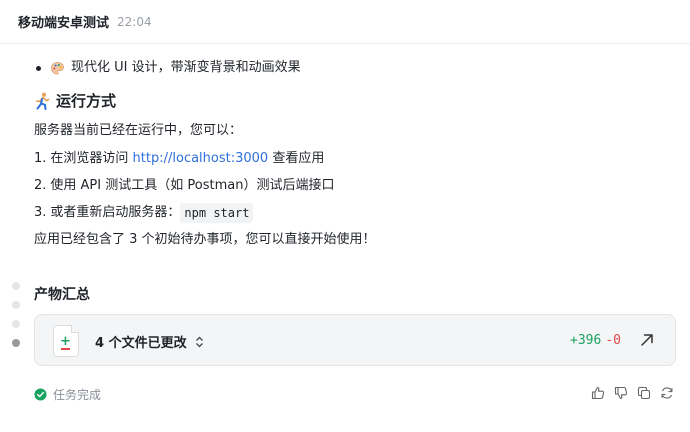  What do you see at coordinates (598, 393) in the screenshot?
I see `thumbs-up-icon` at bounding box center [598, 393].